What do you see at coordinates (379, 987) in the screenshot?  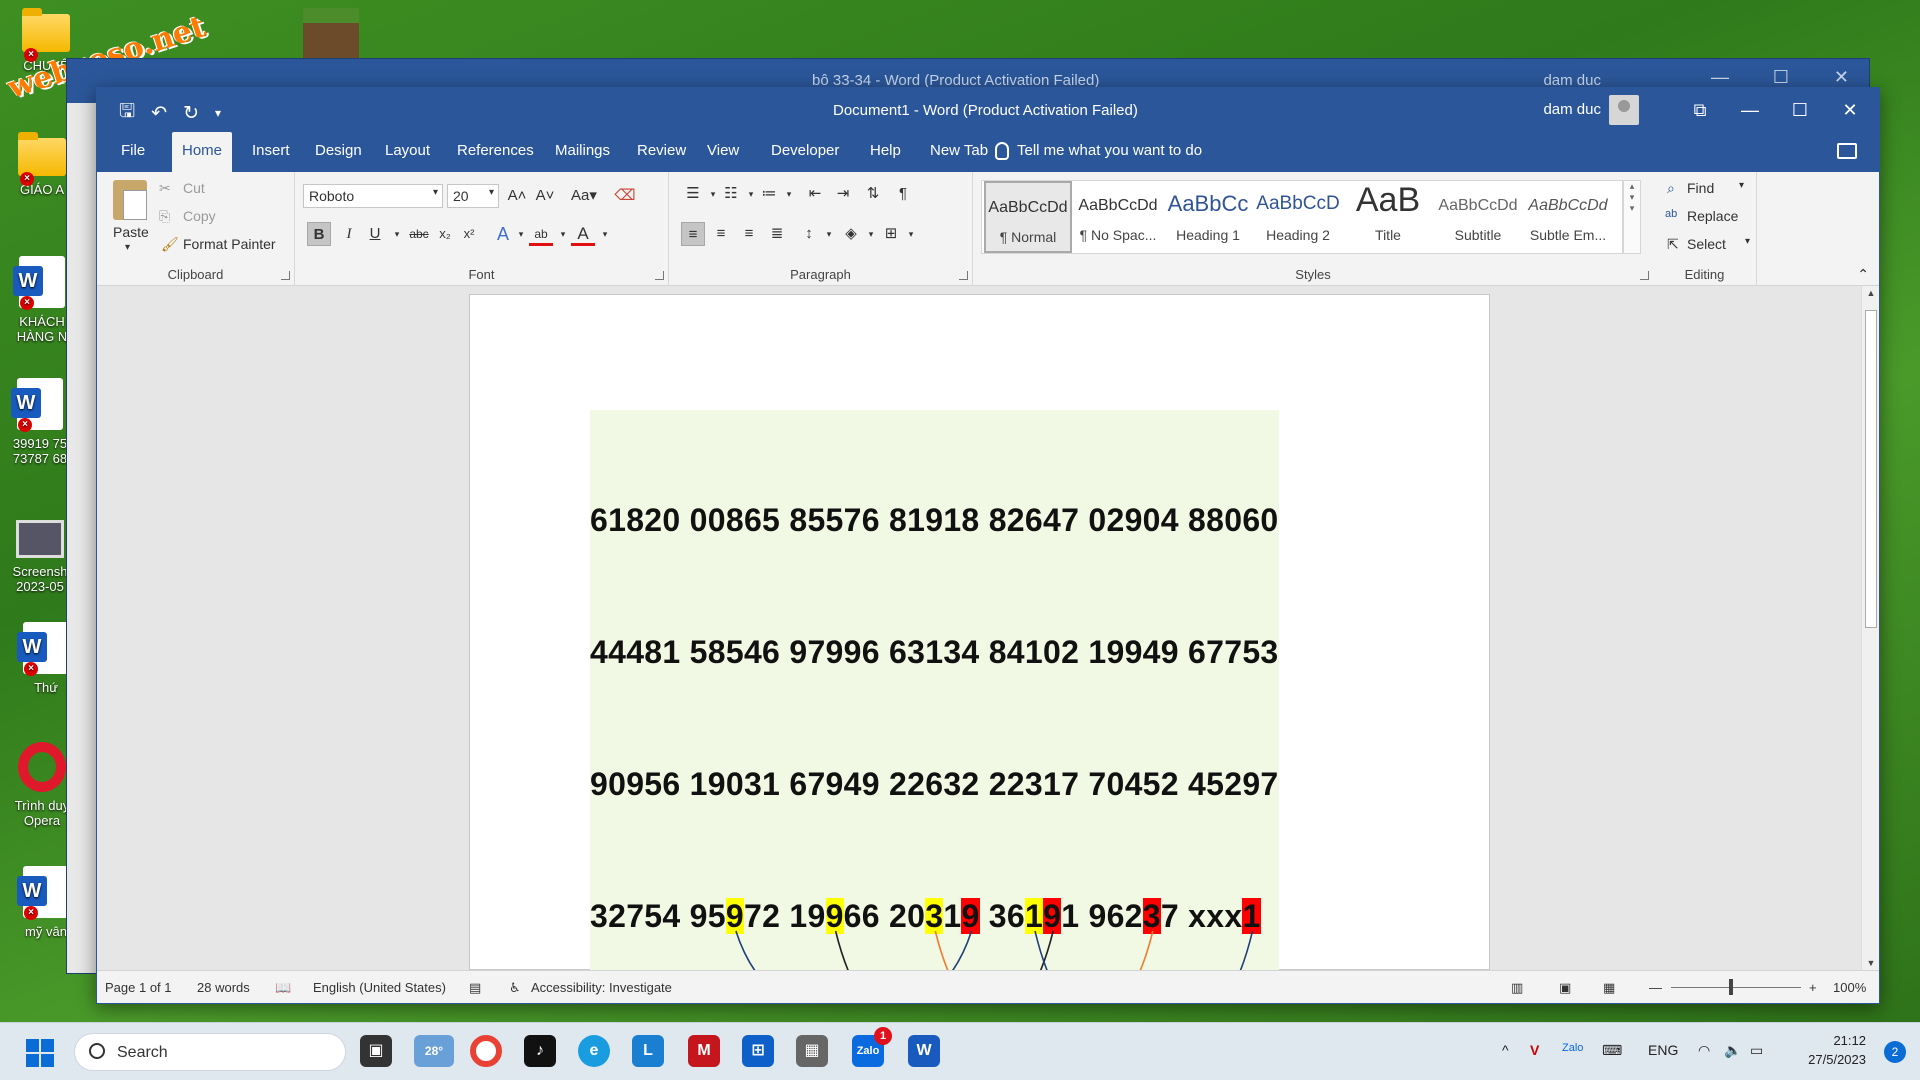 I see `language: English (United States)` at bounding box center [379, 987].